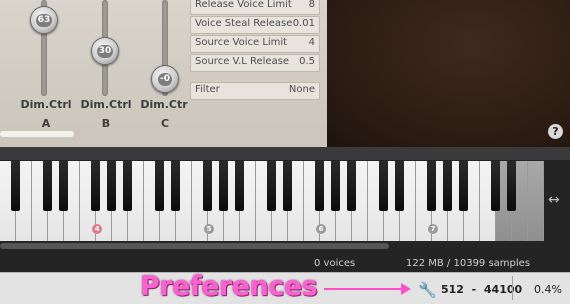 This screenshot has height=304, width=570. Describe the element at coordinates (285, 153) in the screenshot. I see `keyboard-top-strip` at that location.